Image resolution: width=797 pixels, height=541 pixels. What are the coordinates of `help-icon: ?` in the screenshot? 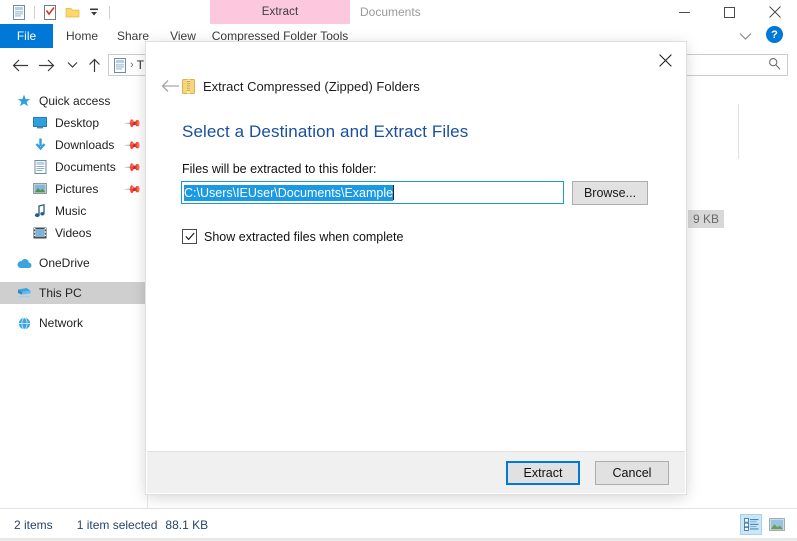 It's located at (774, 34).